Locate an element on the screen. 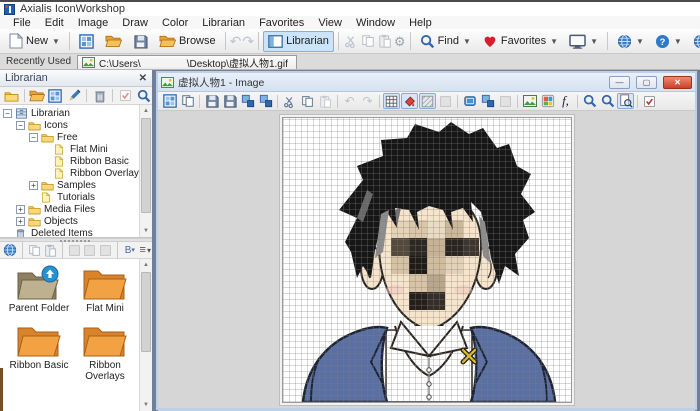 This screenshot has width=700, height=411. copy-file-button is located at coordinates (34, 250).